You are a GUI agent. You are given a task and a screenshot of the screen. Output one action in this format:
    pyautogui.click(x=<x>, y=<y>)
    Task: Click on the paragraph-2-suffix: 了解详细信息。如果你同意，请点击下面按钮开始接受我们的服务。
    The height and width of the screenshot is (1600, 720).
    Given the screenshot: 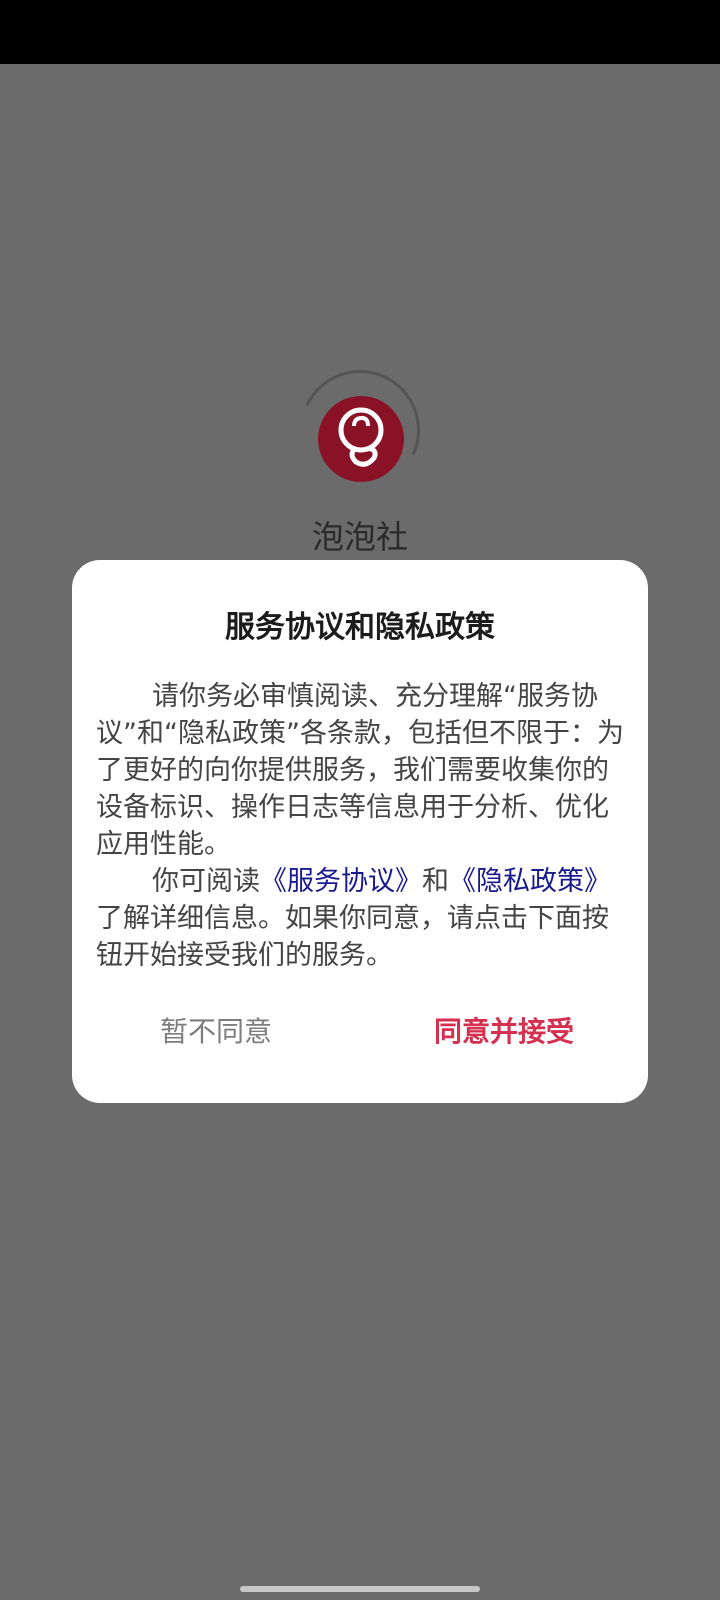 What is the action you would take?
    pyautogui.click(x=352, y=937)
    